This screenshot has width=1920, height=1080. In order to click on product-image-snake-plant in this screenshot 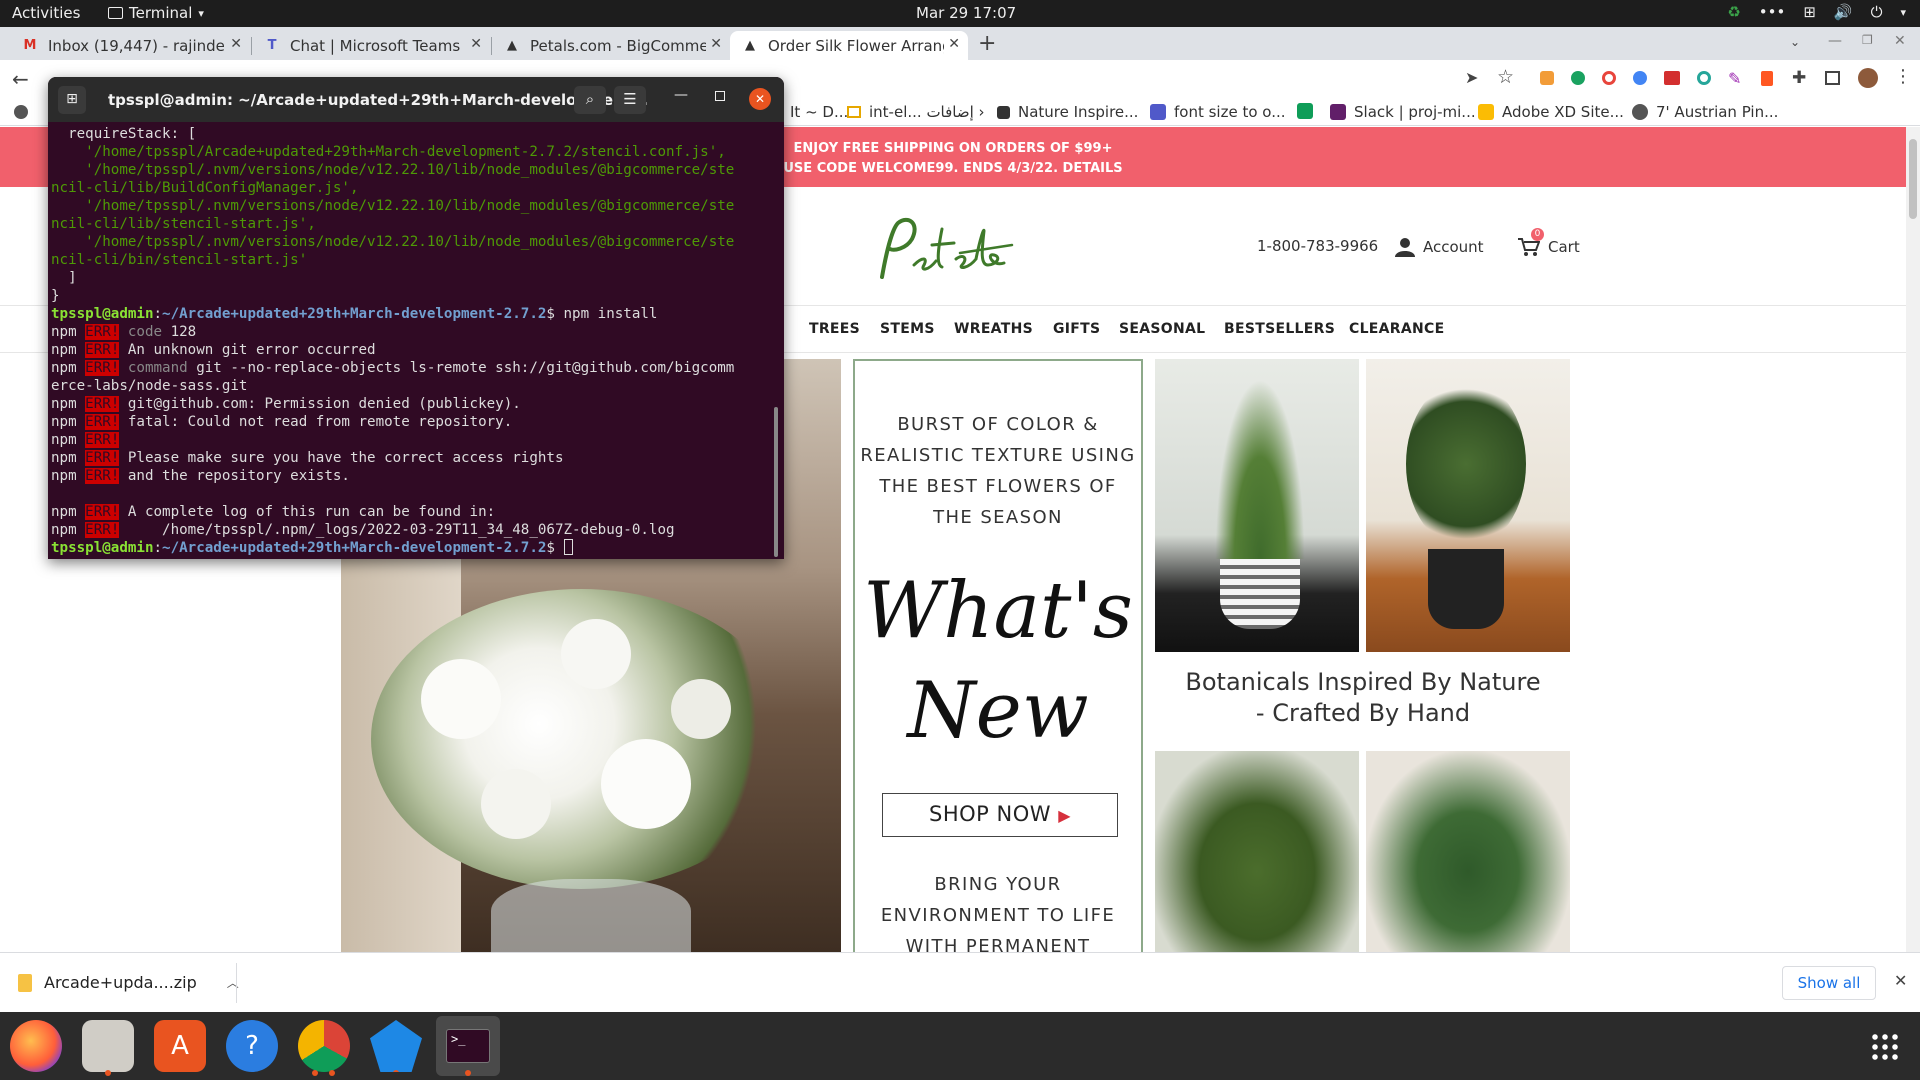, I will do `click(1257, 505)`.